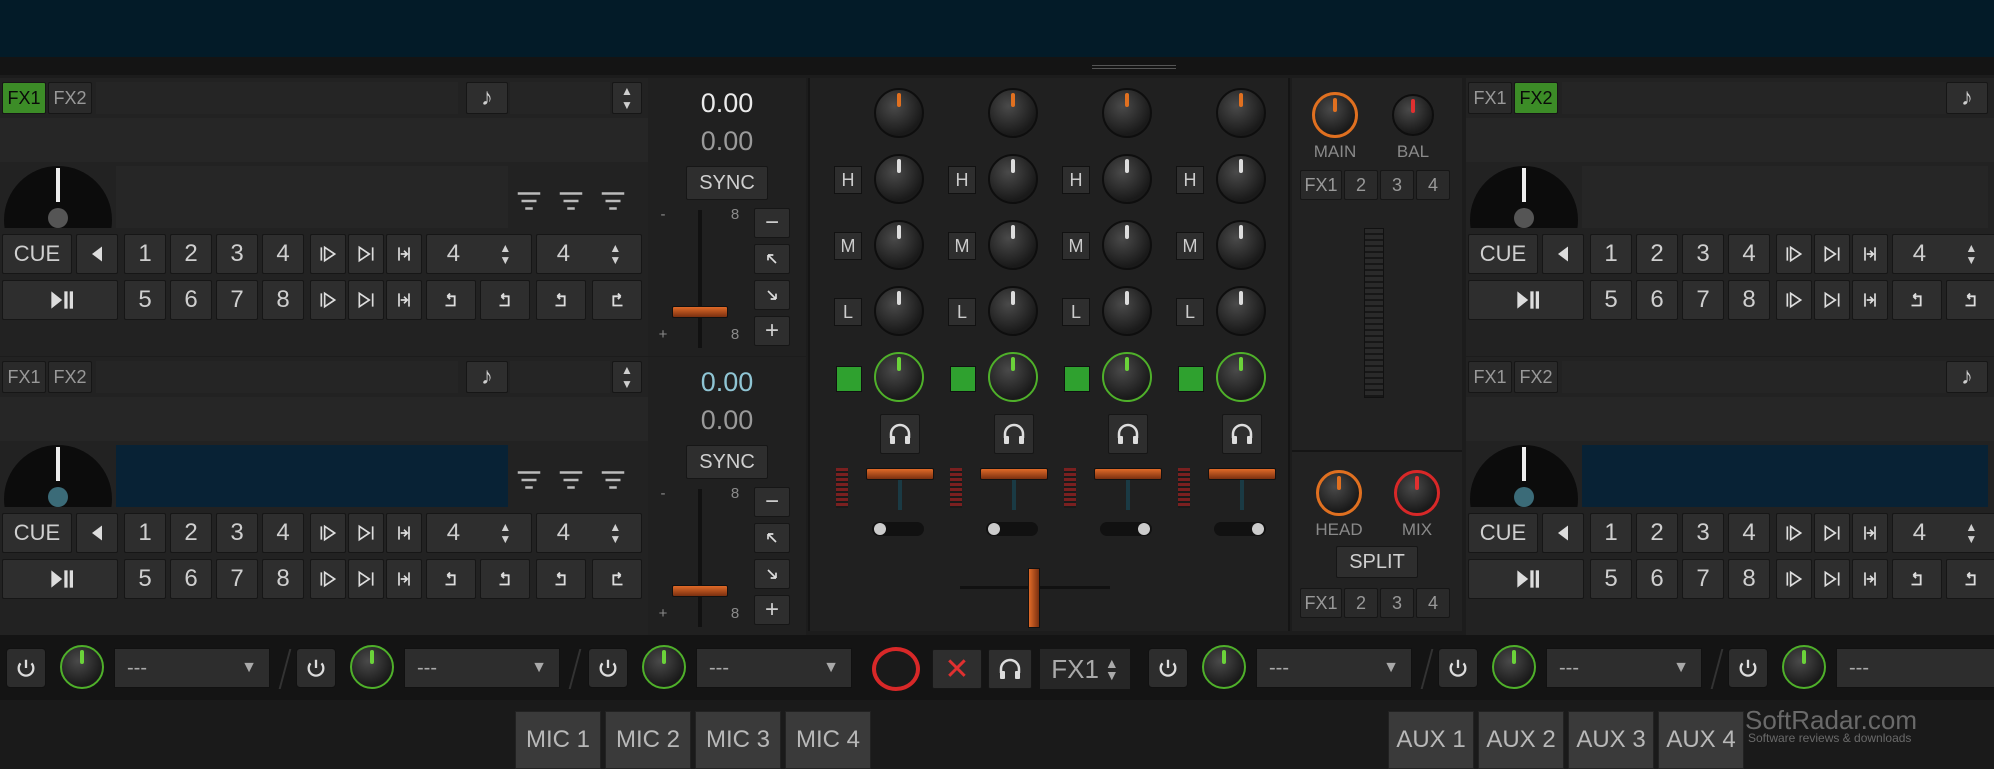 The image size is (1994, 769). Describe the element at coordinates (617, 579) in the screenshot. I see `skip-forward-button` at that location.